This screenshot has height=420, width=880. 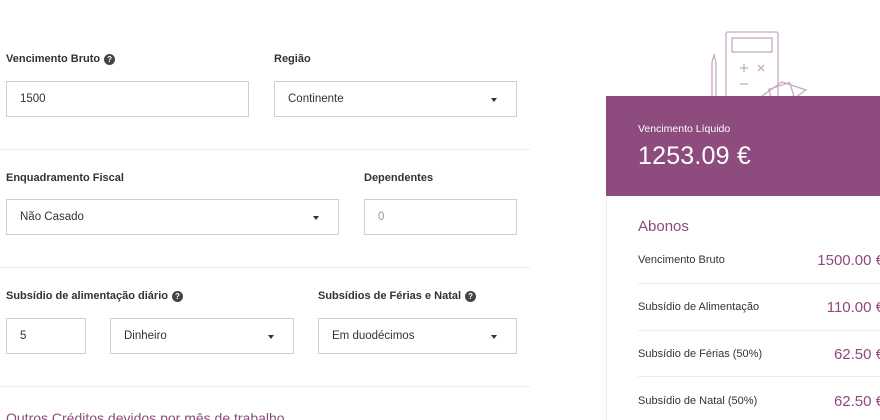 What do you see at coordinates (848, 260) in the screenshot?
I see `allowance-amount: 1500.00 €` at bounding box center [848, 260].